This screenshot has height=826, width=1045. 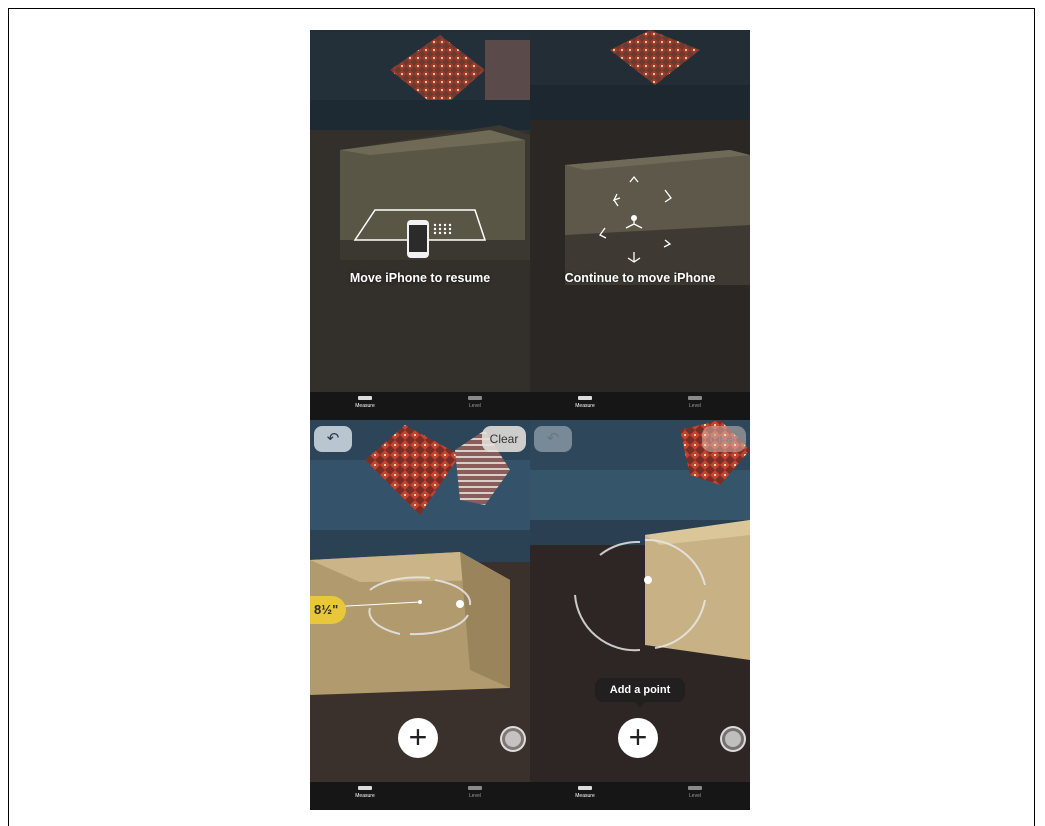 I want to click on status-message: Move iPhone to resume, so click(x=420, y=278).